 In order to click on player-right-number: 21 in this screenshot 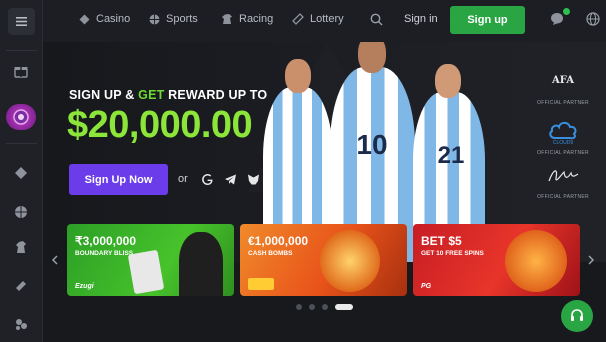, I will do `click(451, 155)`.